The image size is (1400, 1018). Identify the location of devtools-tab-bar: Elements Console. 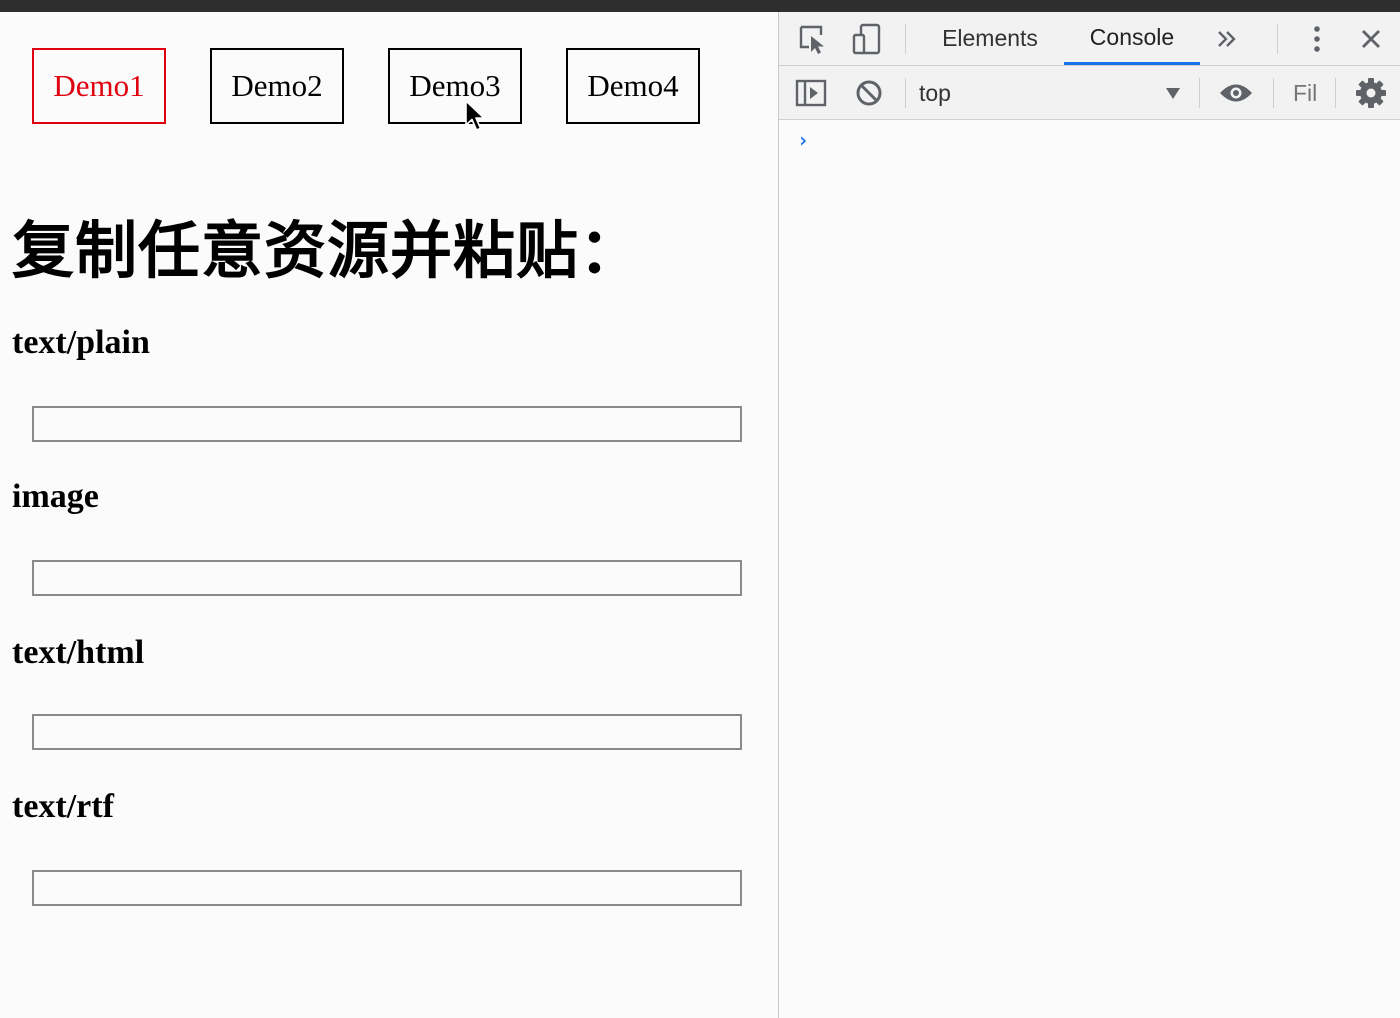
(1089, 39).